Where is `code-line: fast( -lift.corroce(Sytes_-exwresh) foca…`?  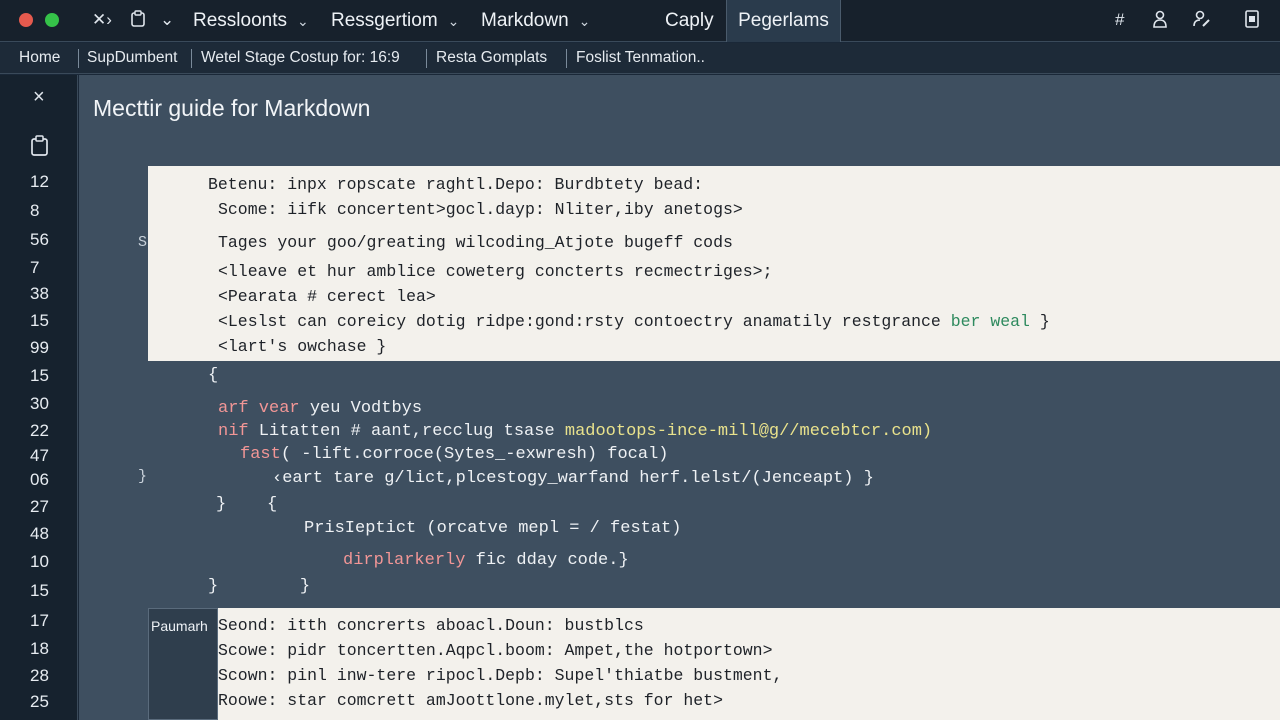
code-line: fast( -lift.corroce(Sytes_-exwresh) foca… is located at coordinates (454, 455).